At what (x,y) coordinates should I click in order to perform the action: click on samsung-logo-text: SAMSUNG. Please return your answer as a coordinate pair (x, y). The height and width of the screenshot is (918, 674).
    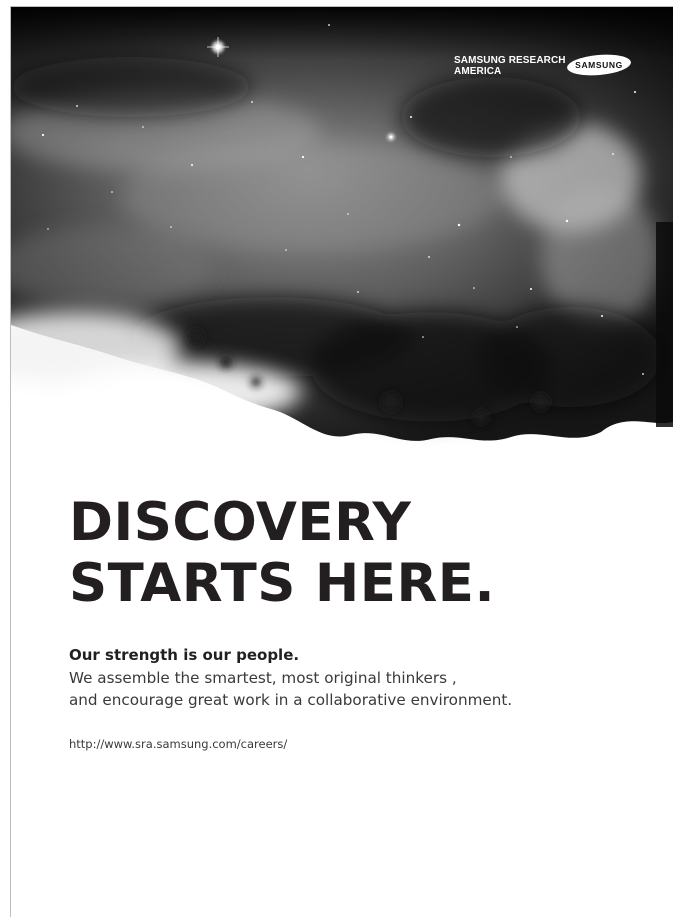
    Looking at the image, I should click on (599, 65).